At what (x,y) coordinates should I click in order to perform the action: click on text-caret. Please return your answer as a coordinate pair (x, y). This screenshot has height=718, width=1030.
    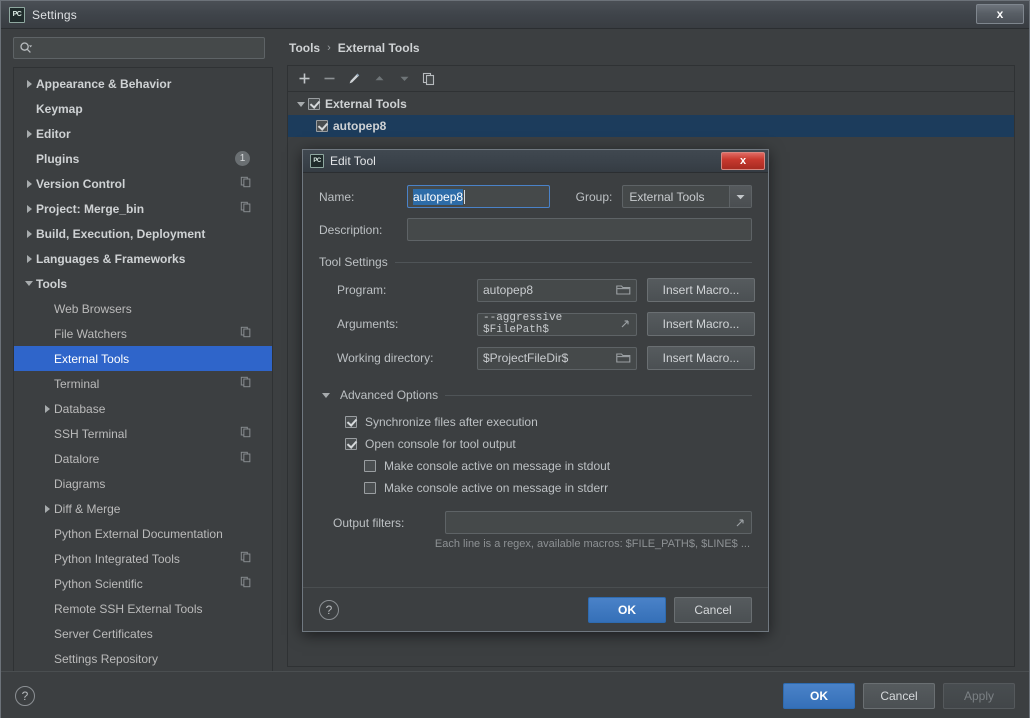
    Looking at the image, I should click on (465, 196).